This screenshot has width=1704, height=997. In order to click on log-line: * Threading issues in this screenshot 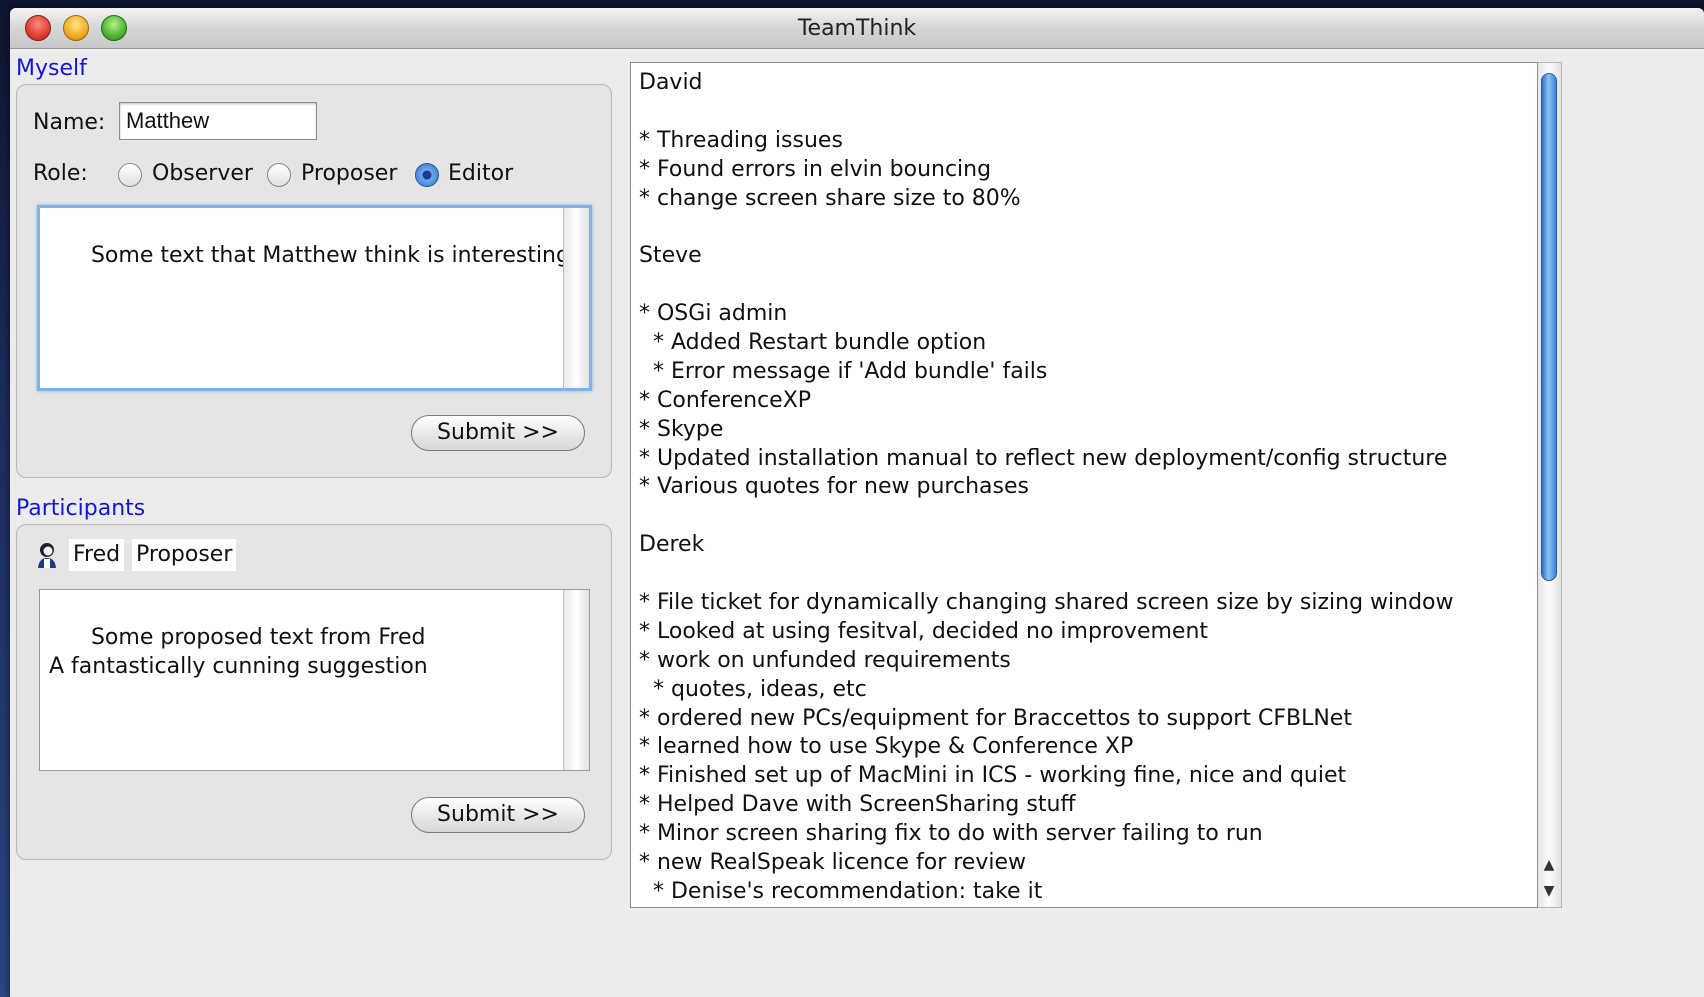, I will do `click(741, 140)`.